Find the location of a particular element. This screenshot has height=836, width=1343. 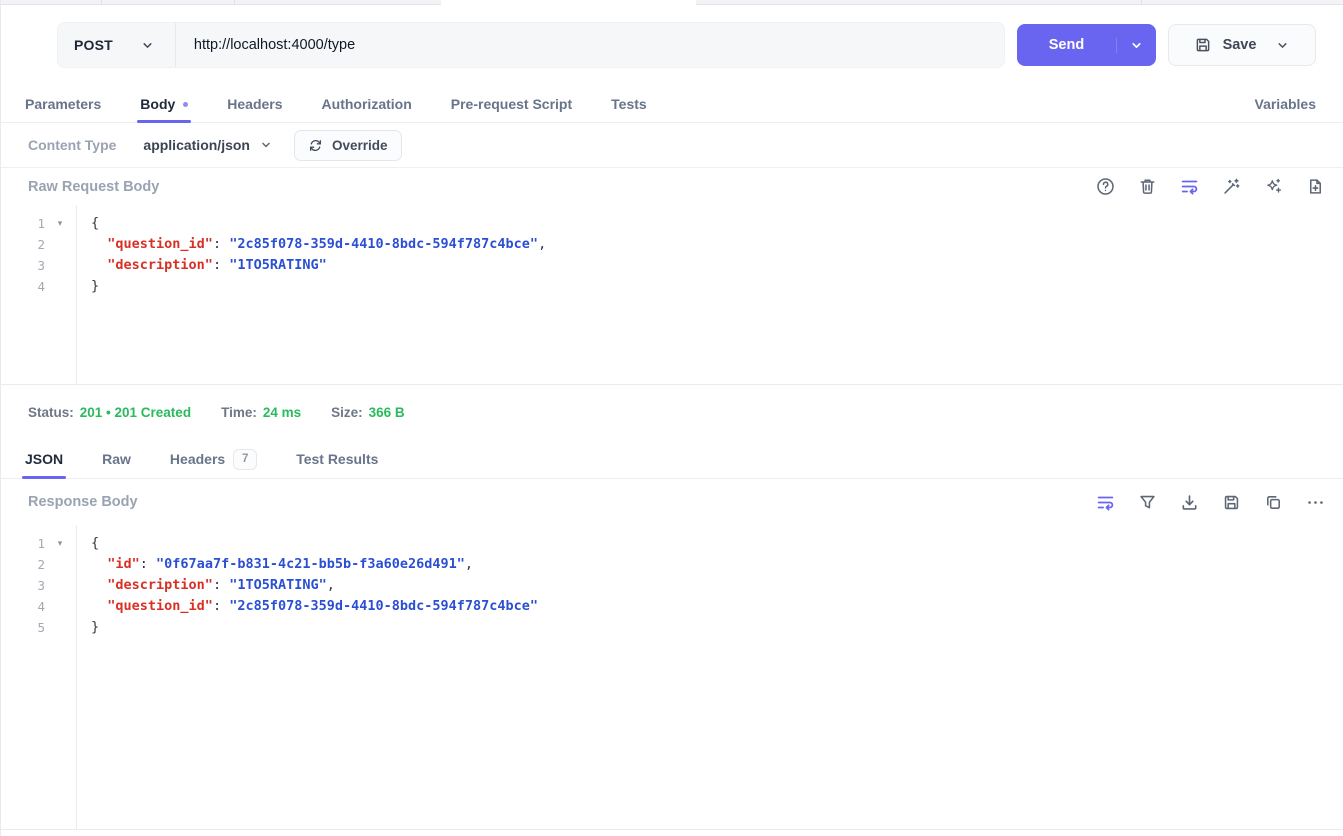

line-number: 2 is located at coordinates (41, 564).